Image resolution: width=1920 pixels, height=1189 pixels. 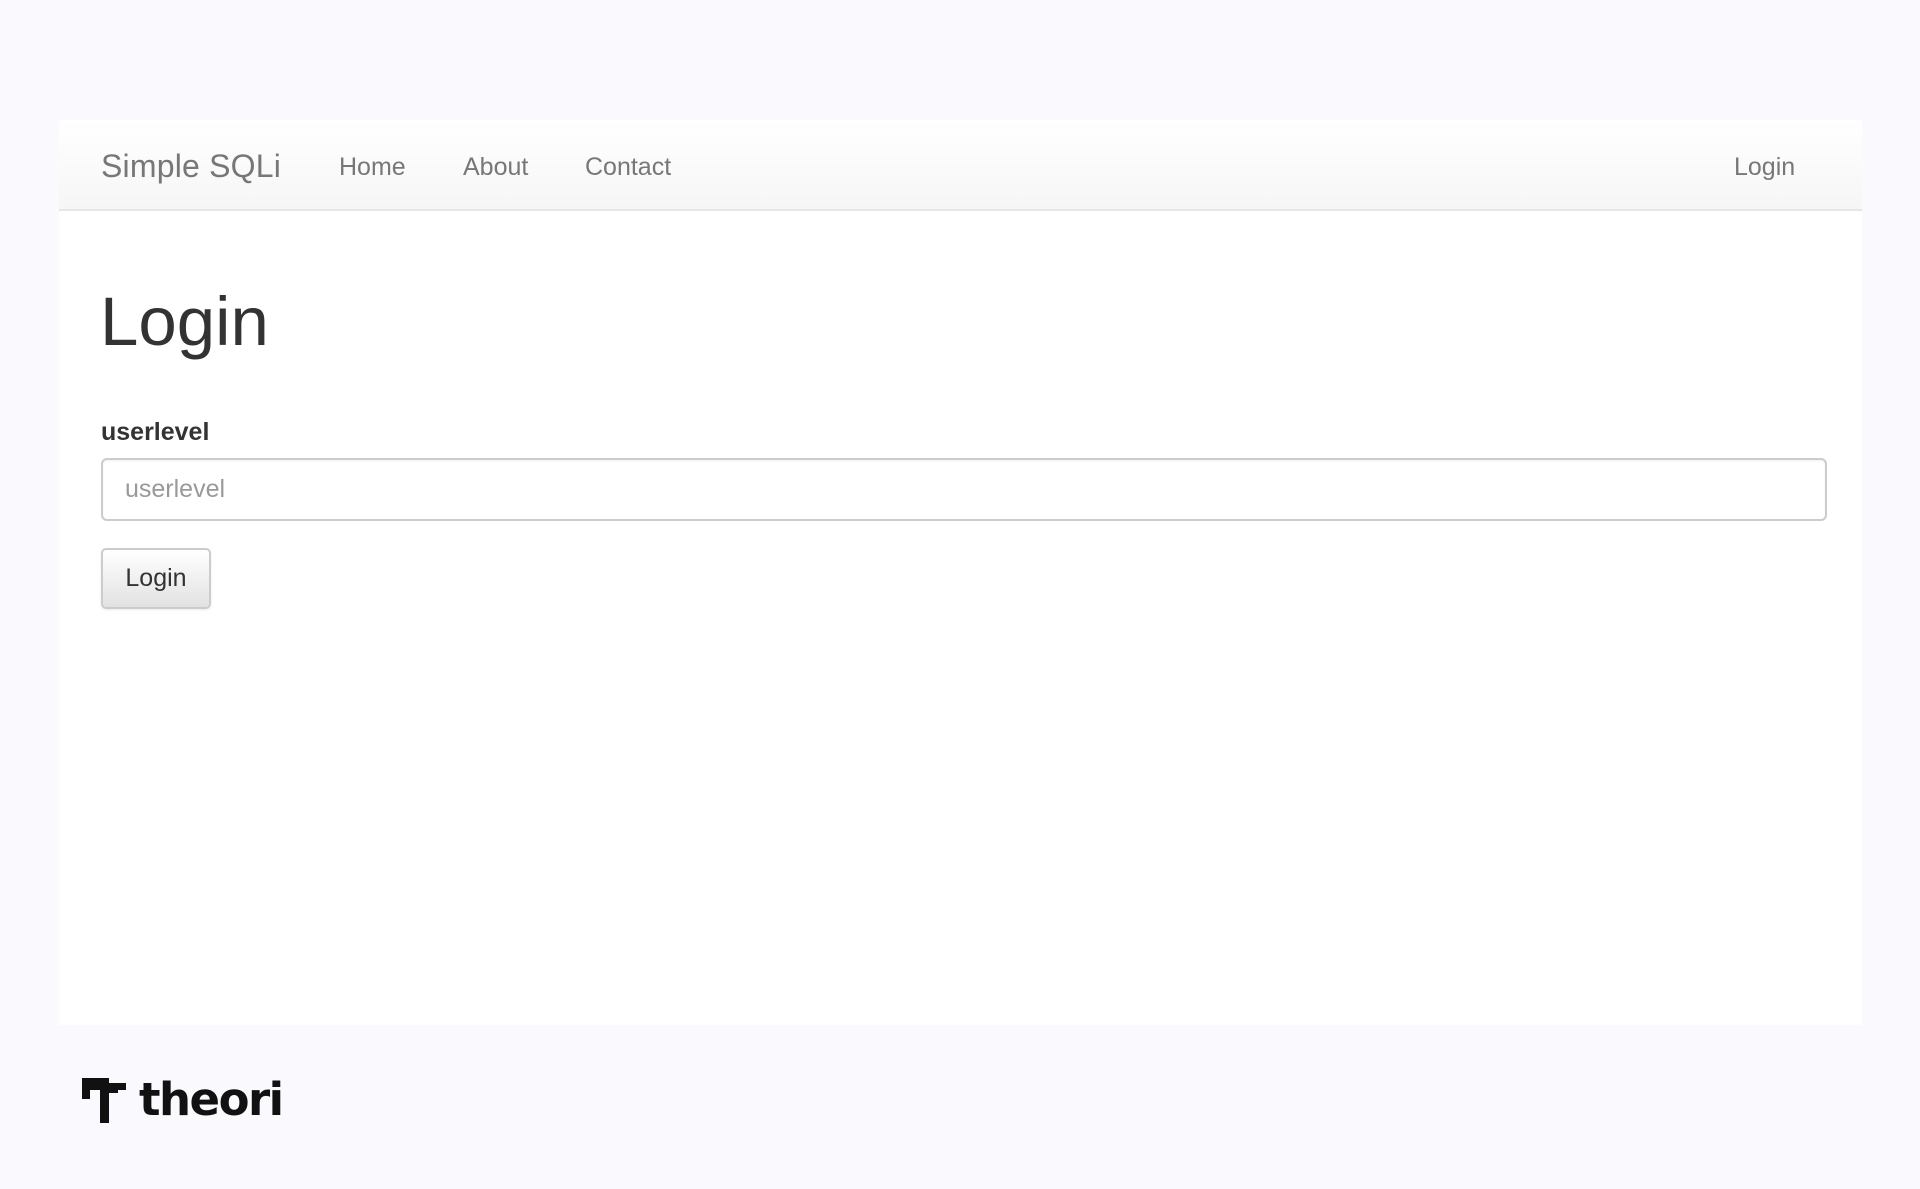 I want to click on theori-logo: theori, so click(x=183, y=1099).